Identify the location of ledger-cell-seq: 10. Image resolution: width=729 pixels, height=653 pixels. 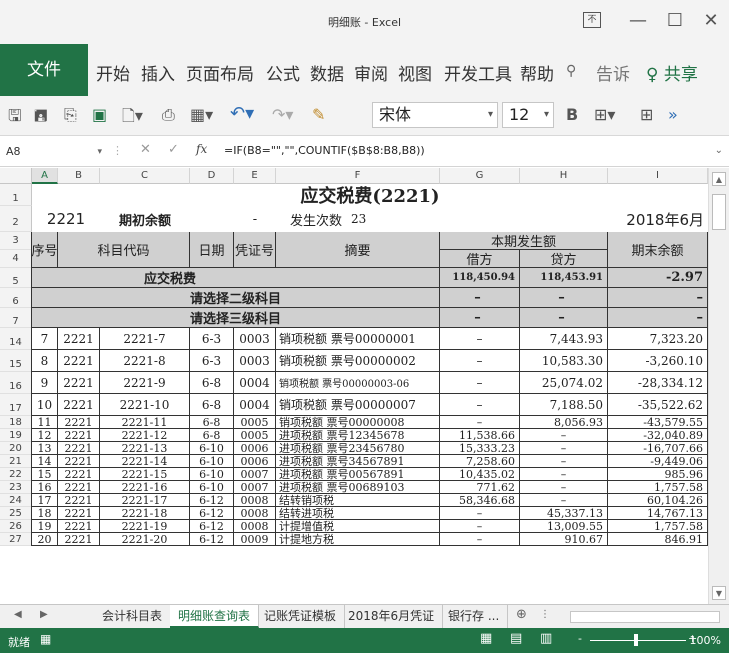
(45, 405).